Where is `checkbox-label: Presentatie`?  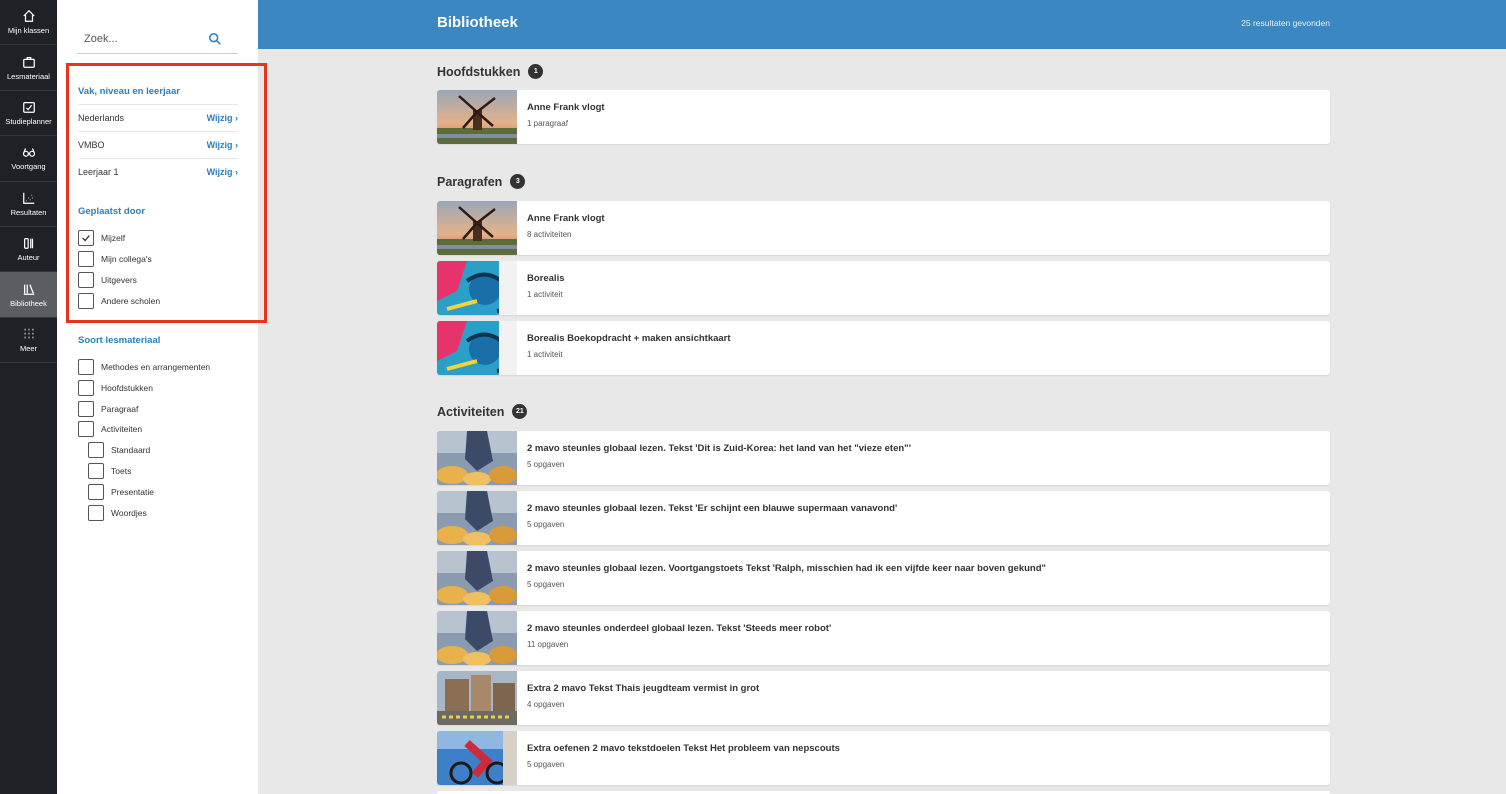 checkbox-label: Presentatie is located at coordinates (132, 492).